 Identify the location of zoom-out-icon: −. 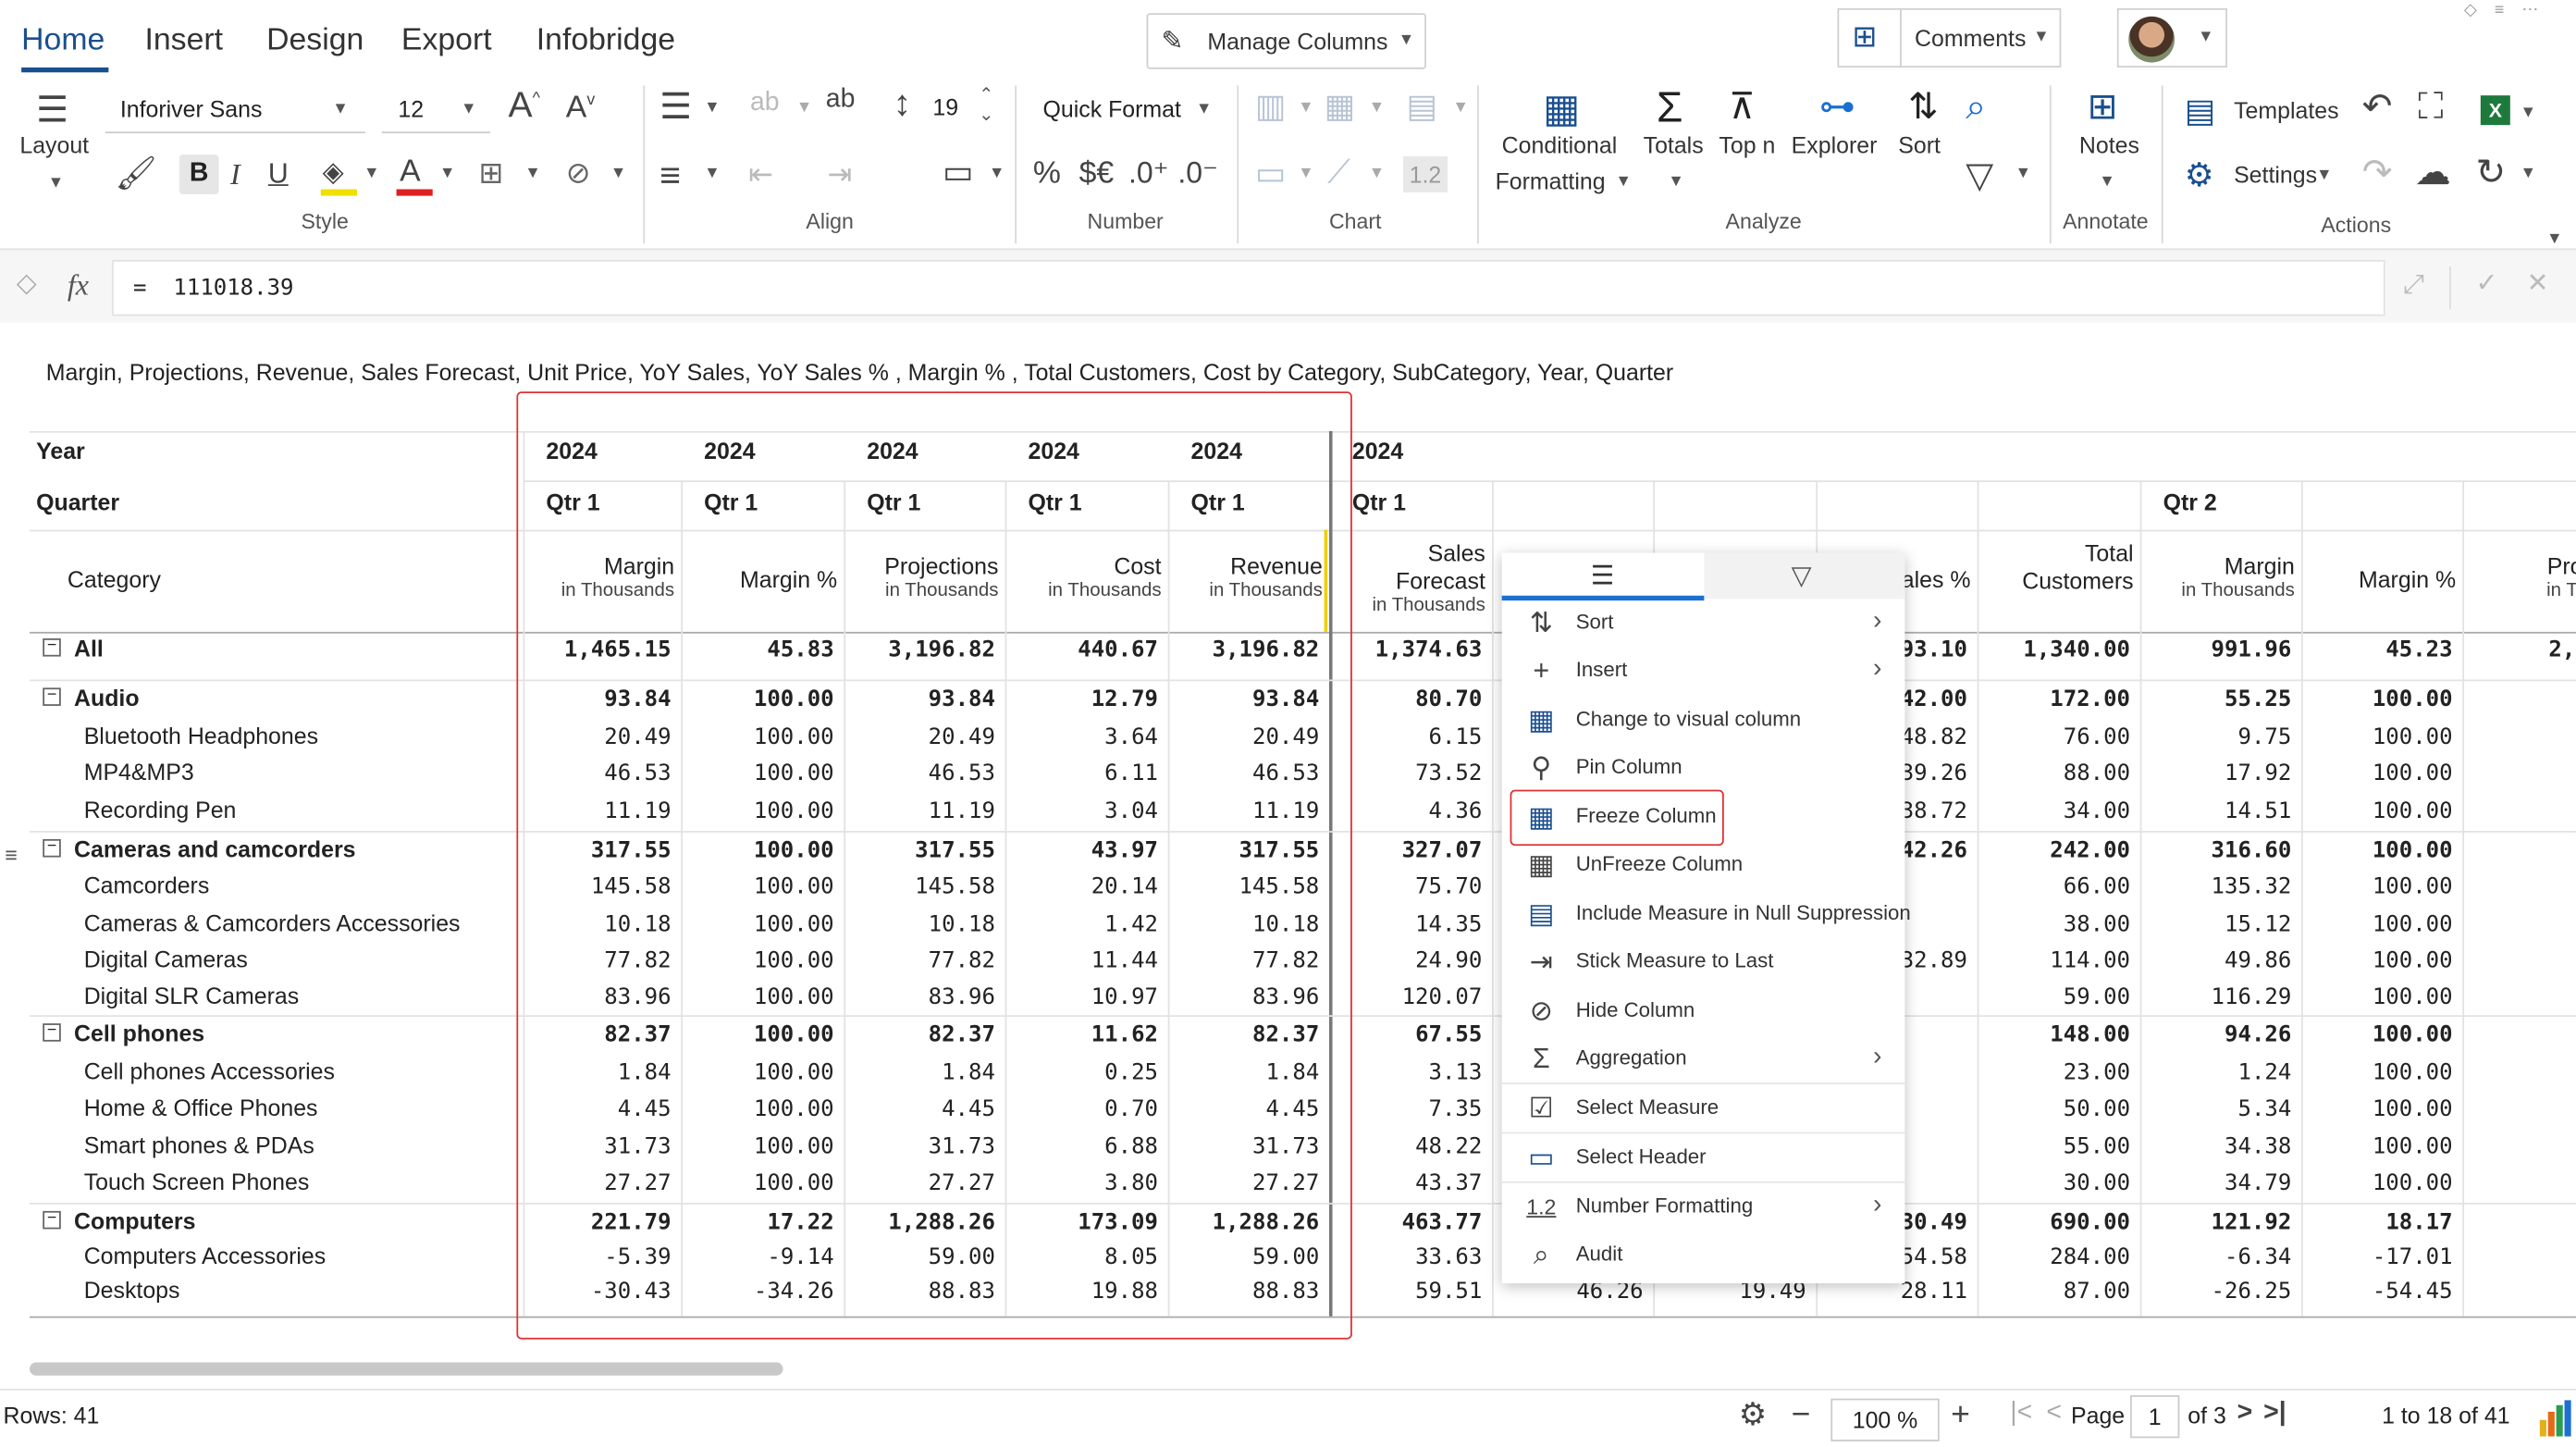
(1801, 1415).